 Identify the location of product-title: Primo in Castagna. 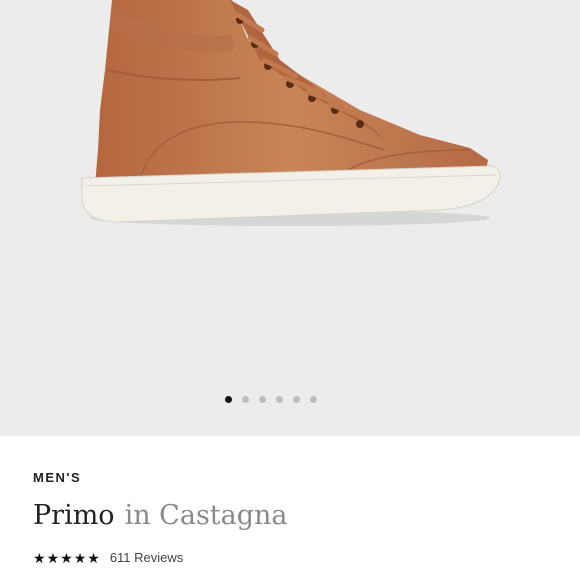
(160, 515).